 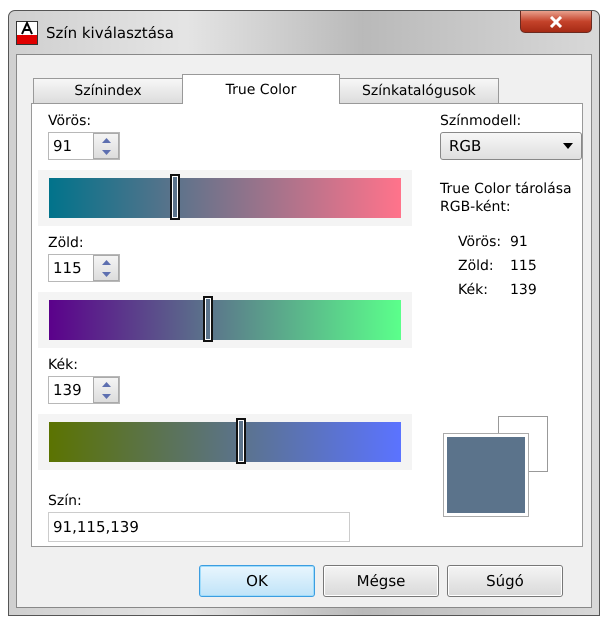 What do you see at coordinates (524, 266) in the screenshot?
I see `channel-value: 115` at bounding box center [524, 266].